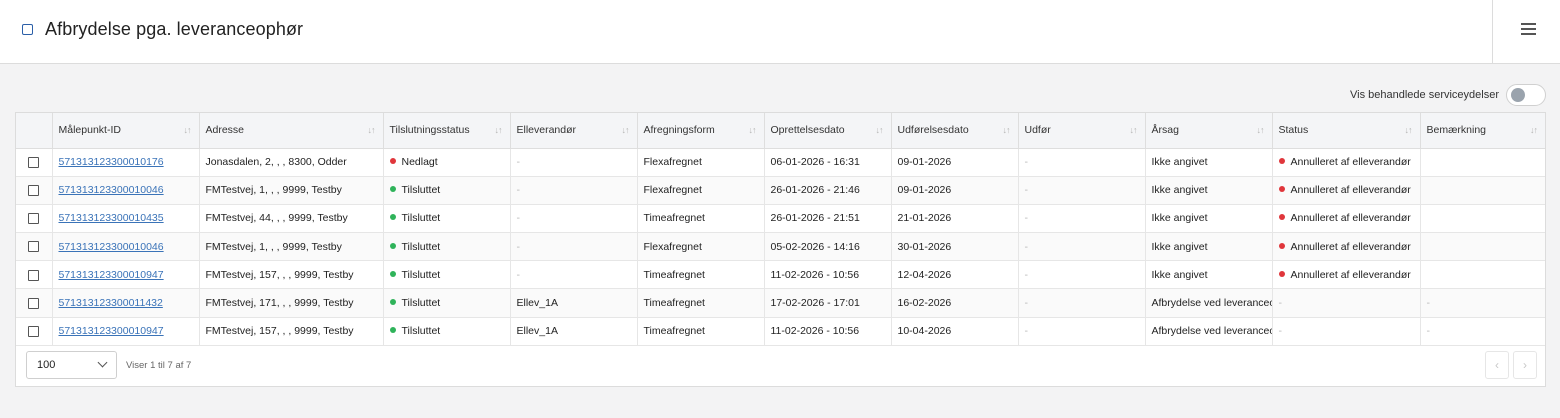 This screenshot has width=1560, height=418. Describe the element at coordinates (574, 219) in the screenshot. I see `supplier-cell: -` at that location.